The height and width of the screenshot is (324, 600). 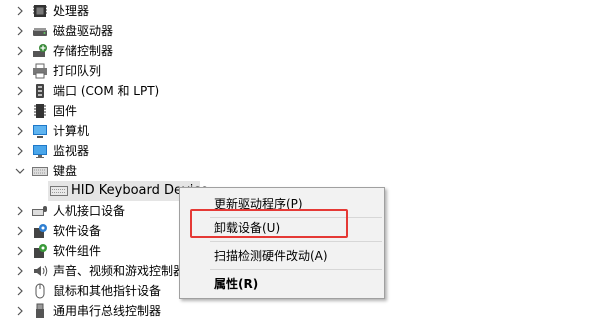 What do you see at coordinates (40, 32) in the screenshot?
I see `disk-drive-icon` at bounding box center [40, 32].